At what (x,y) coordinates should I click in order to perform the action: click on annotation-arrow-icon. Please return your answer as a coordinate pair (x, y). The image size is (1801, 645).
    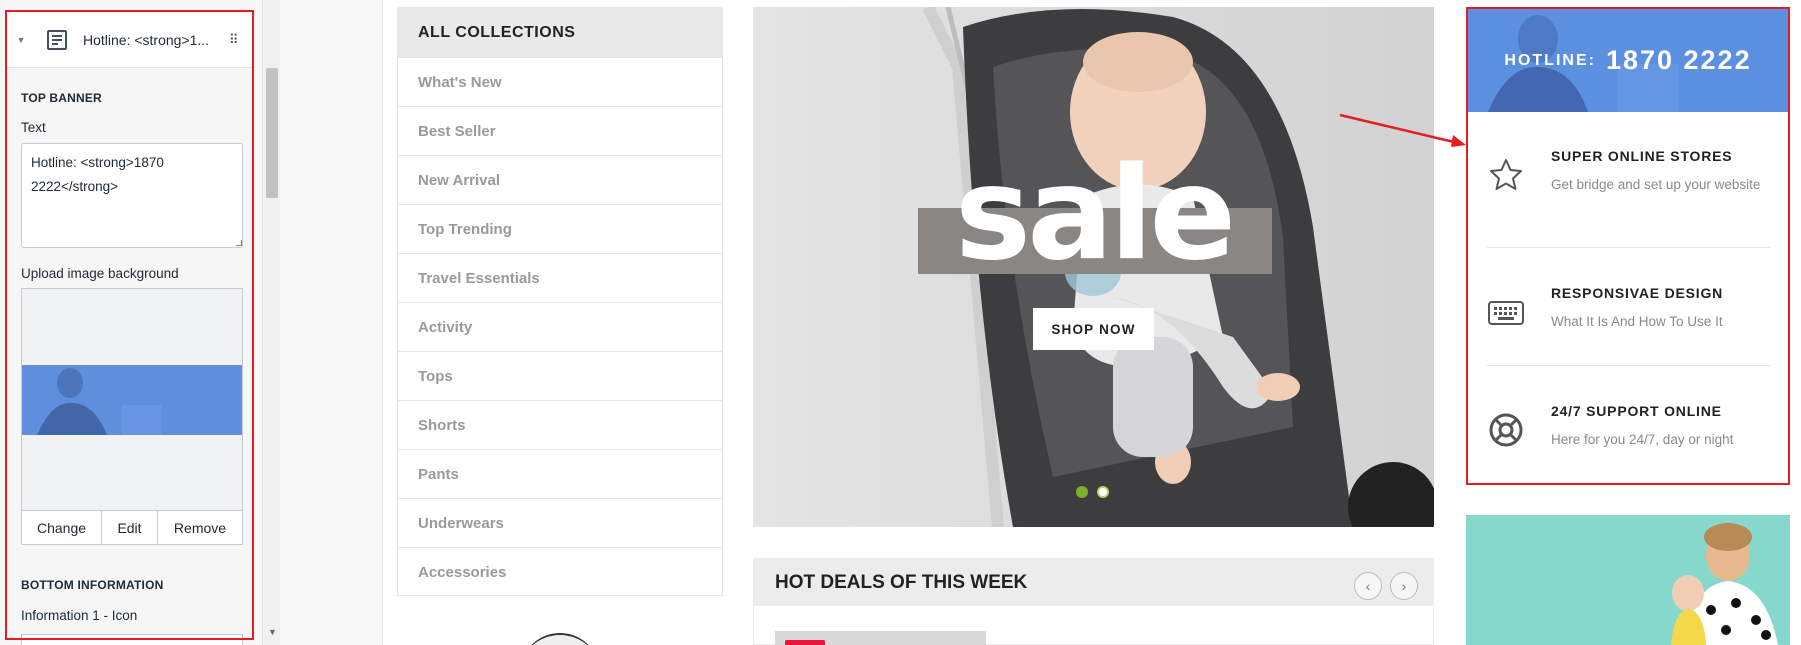
    Looking at the image, I should click on (1402, 130).